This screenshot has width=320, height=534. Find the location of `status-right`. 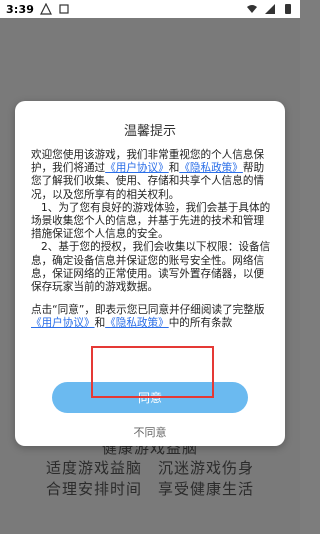

status-right is located at coordinates (270, 9).